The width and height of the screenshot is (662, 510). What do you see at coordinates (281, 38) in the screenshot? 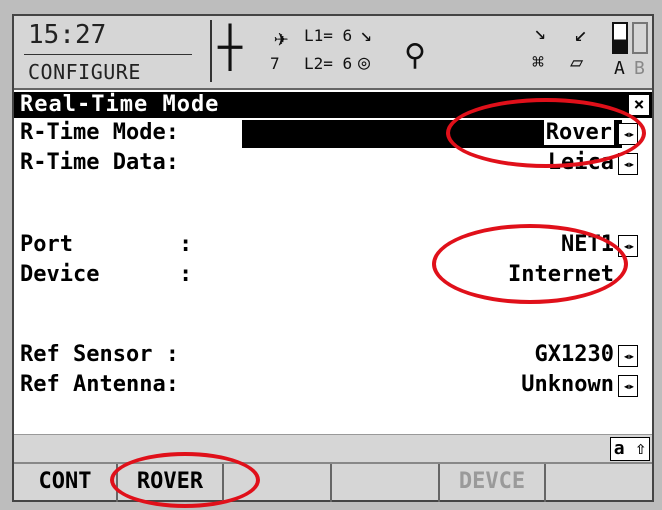
I see `satellite-icon: ✈` at bounding box center [281, 38].